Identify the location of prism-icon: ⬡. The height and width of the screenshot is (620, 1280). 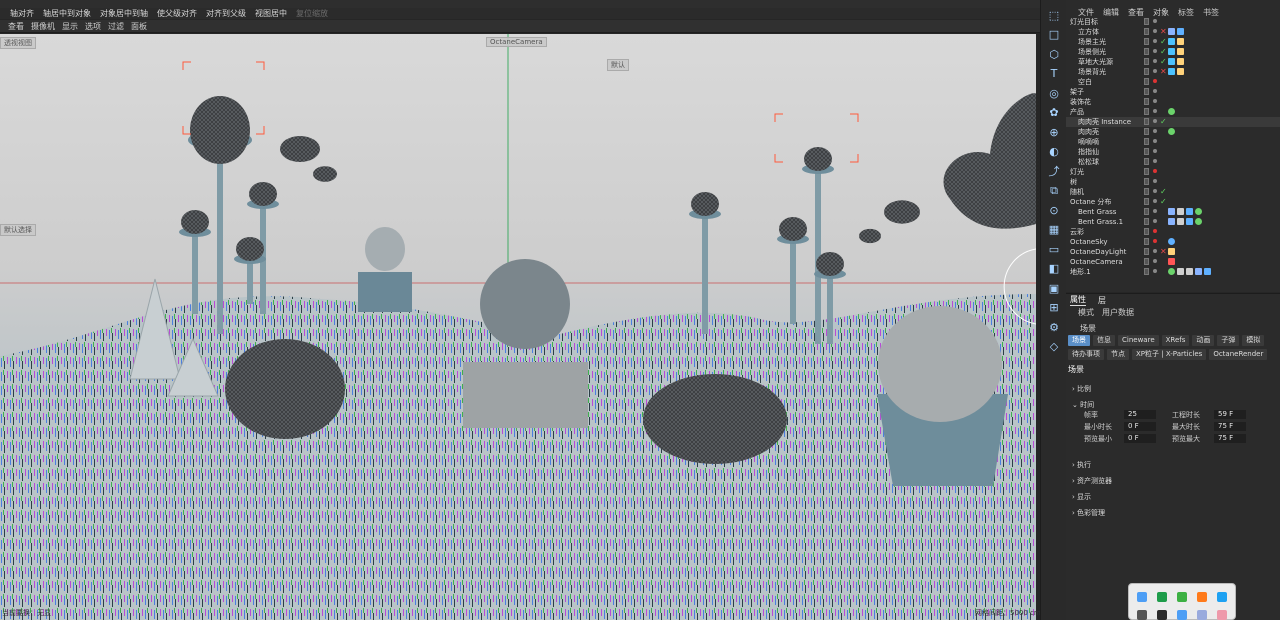
(1054, 54).